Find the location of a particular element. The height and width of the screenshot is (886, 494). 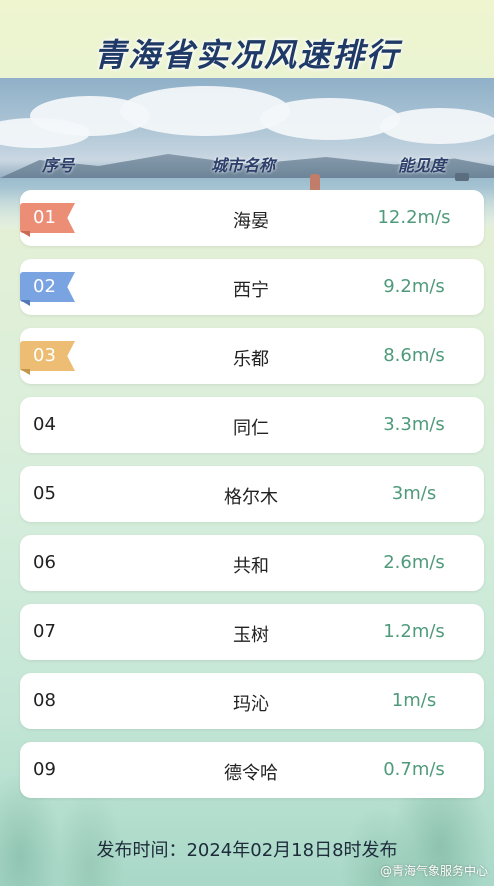

city-name: 同仁 is located at coordinates (251, 428).